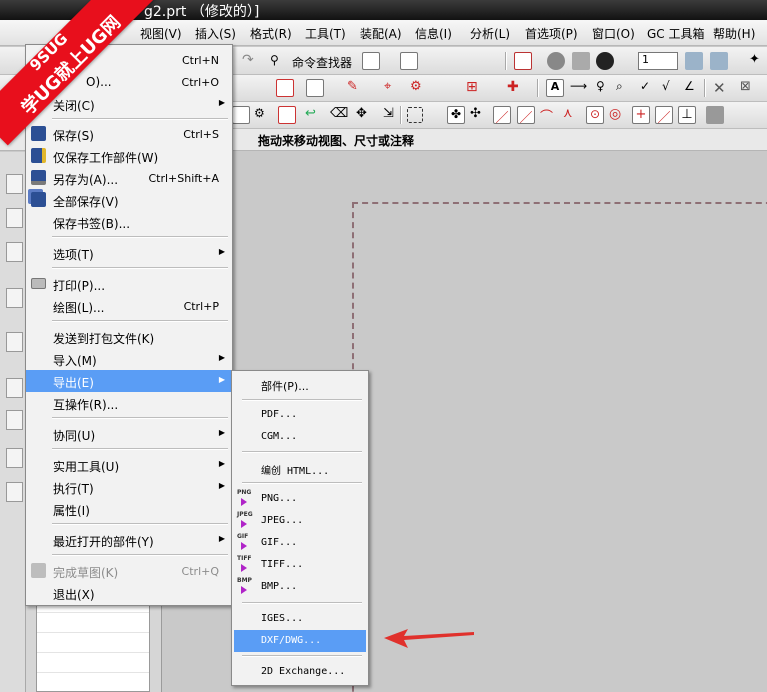 The image size is (767, 692). Describe the element at coordinates (687, 115) in the screenshot. I see `perpendicular-icon: ⊥` at that location.